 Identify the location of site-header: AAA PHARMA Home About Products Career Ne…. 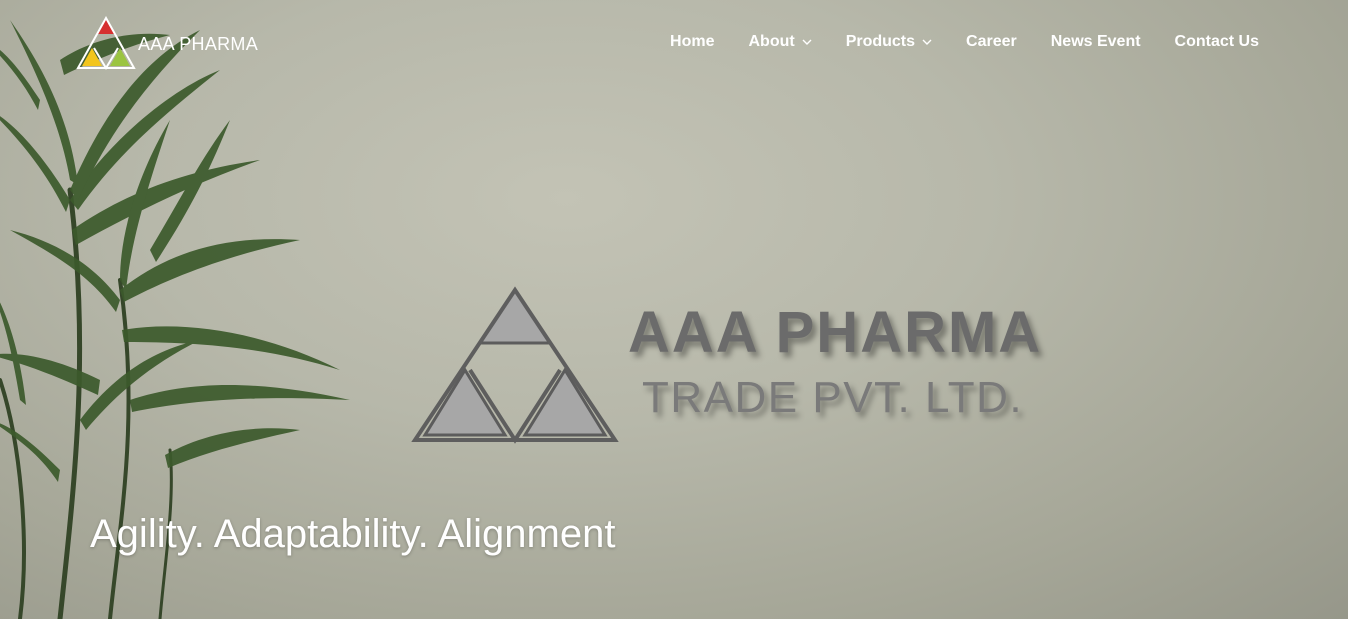
(674, 45).